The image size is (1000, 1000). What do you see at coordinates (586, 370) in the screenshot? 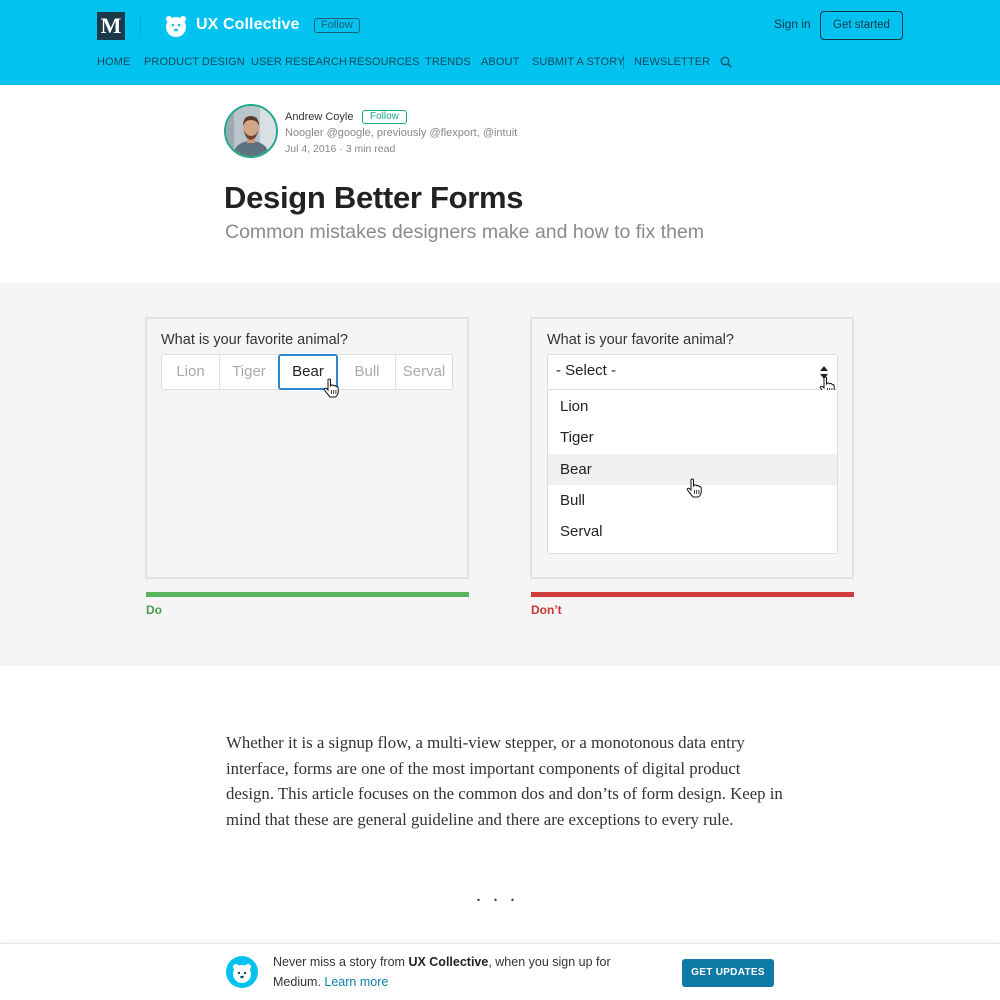
I see `select-placeholder: - Select -` at bounding box center [586, 370].